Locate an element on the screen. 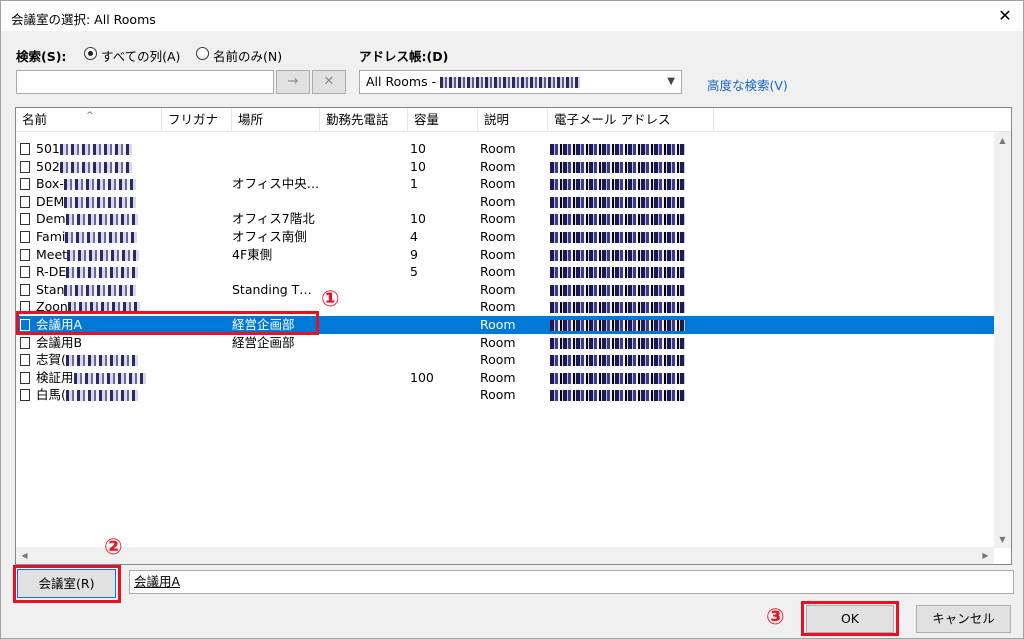 The height and width of the screenshot is (639, 1024). scroll-up-icon: ▲ is located at coordinates (1002, 140).